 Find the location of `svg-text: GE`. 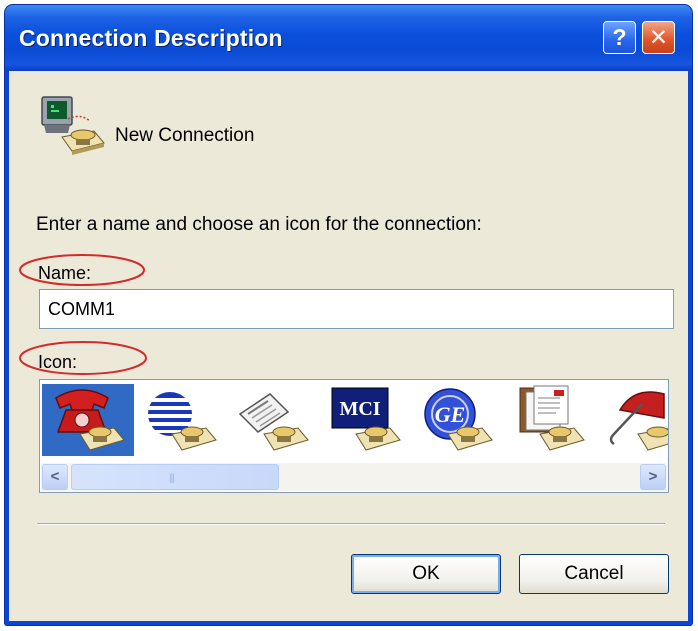

svg-text: GE is located at coordinates (450, 414).